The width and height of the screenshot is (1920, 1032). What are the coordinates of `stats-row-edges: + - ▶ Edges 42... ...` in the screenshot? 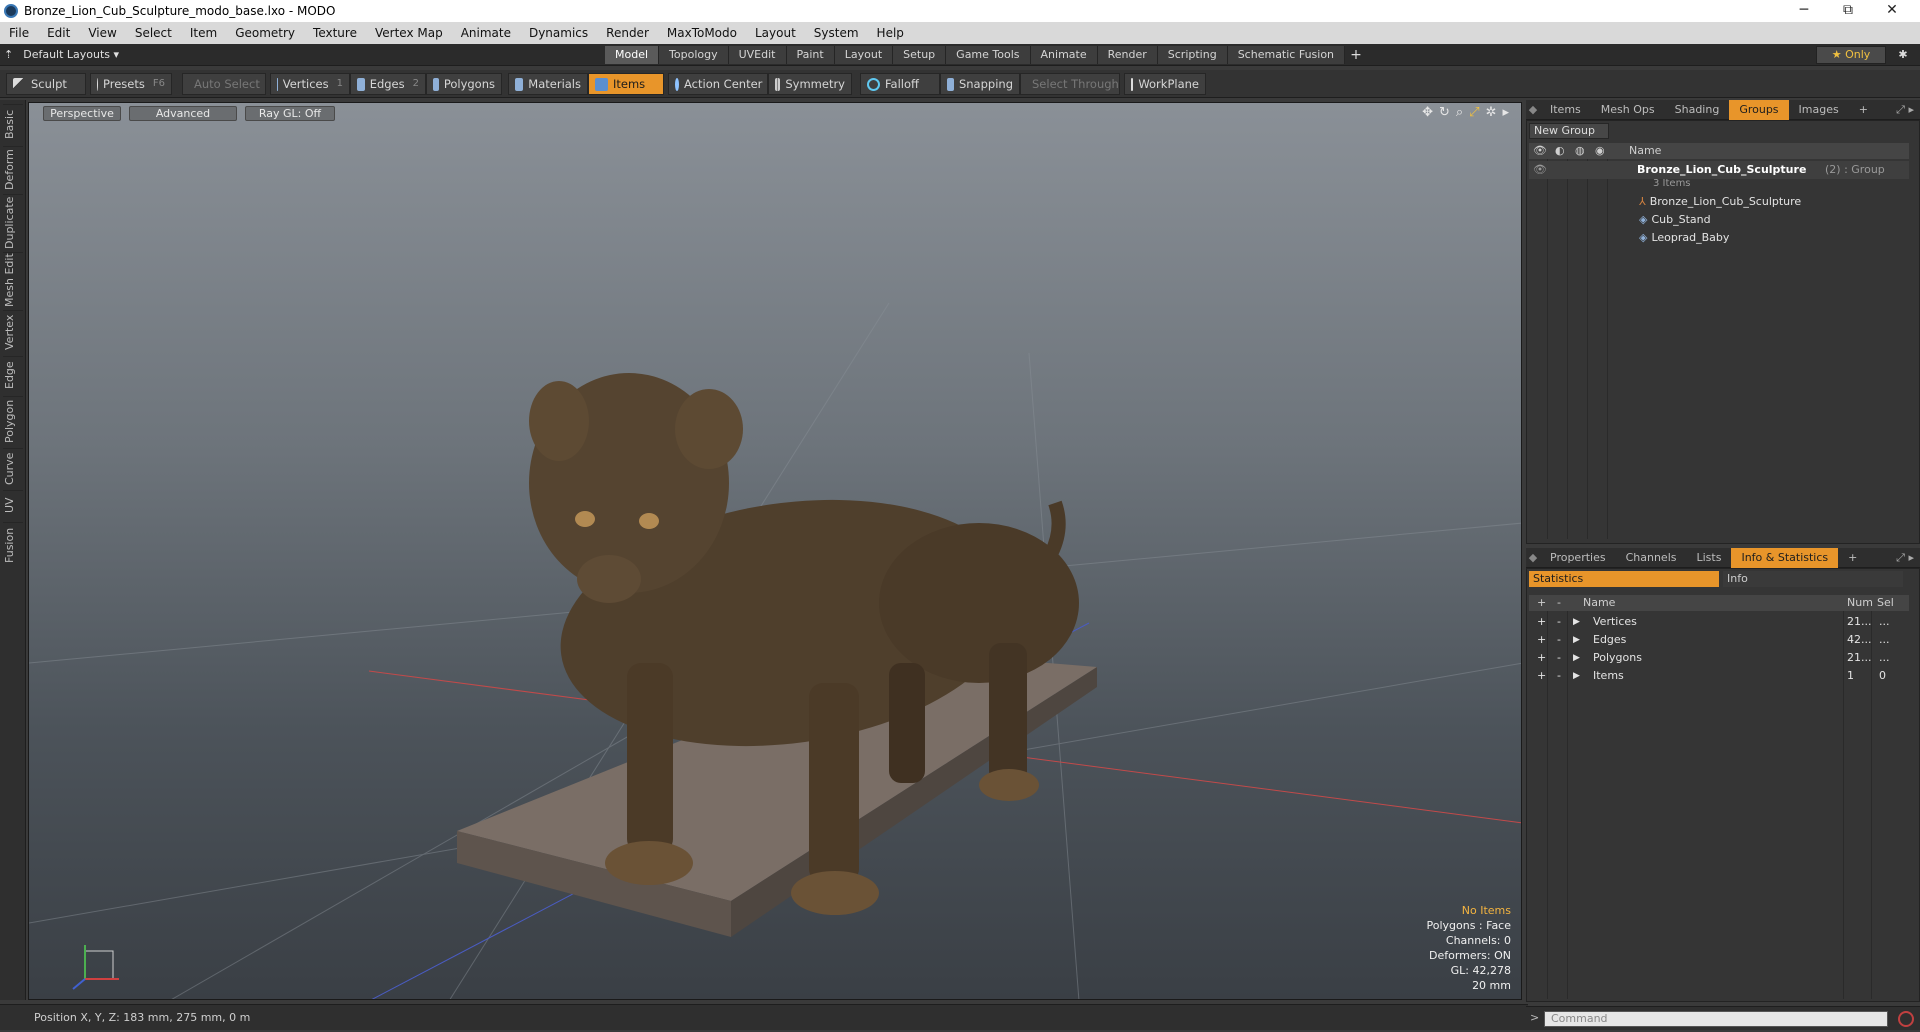 It's located at (1719, 640).